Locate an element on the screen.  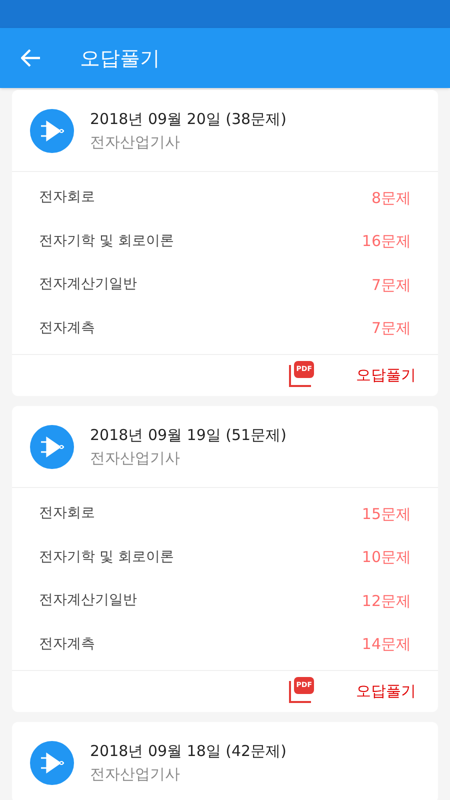
exam-date: 2018년 09월 20일 (38문제) is located at coordinates (188, 119).